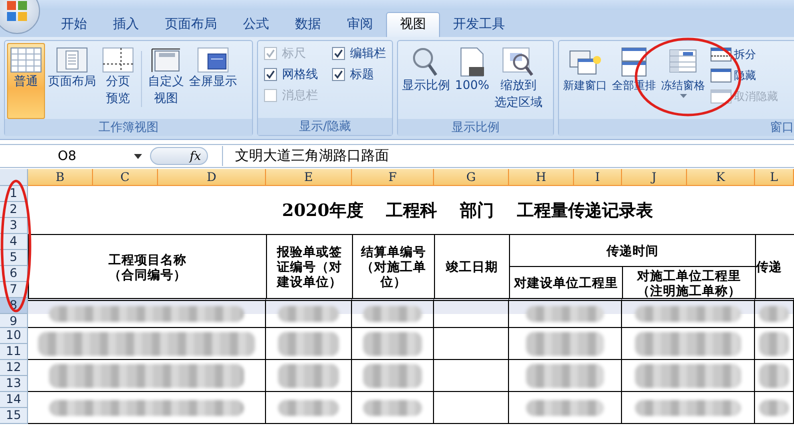  Describe the element at coordinates (598, 177) in the screenshot. I see `column-header: I` at that location.